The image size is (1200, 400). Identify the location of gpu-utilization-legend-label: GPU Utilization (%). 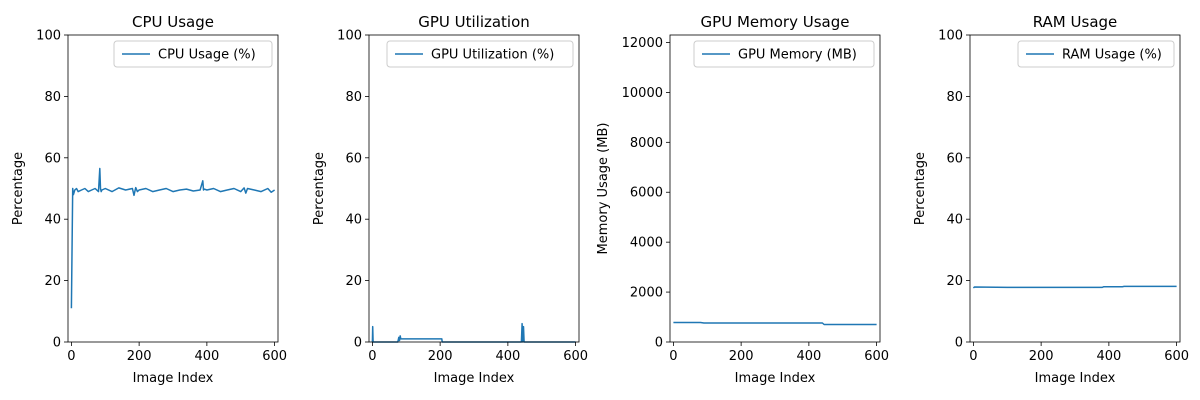
(492, 55).